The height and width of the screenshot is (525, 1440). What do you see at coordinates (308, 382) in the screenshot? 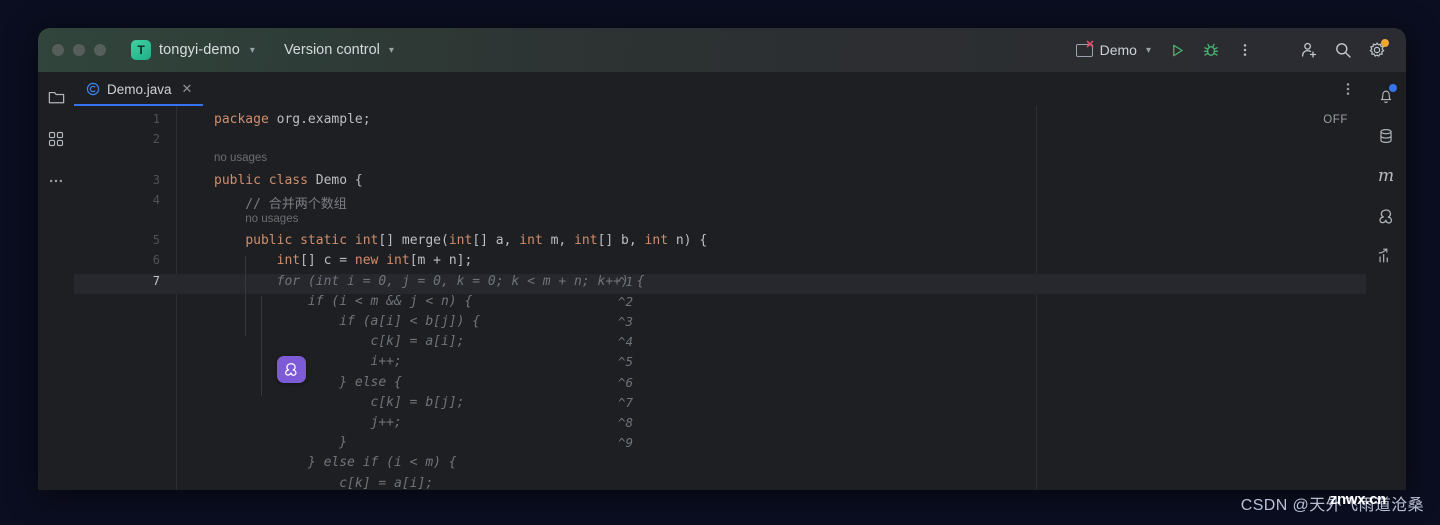
I see `ghost-suggestion-text: } else {` at bounding box center [308, 382].